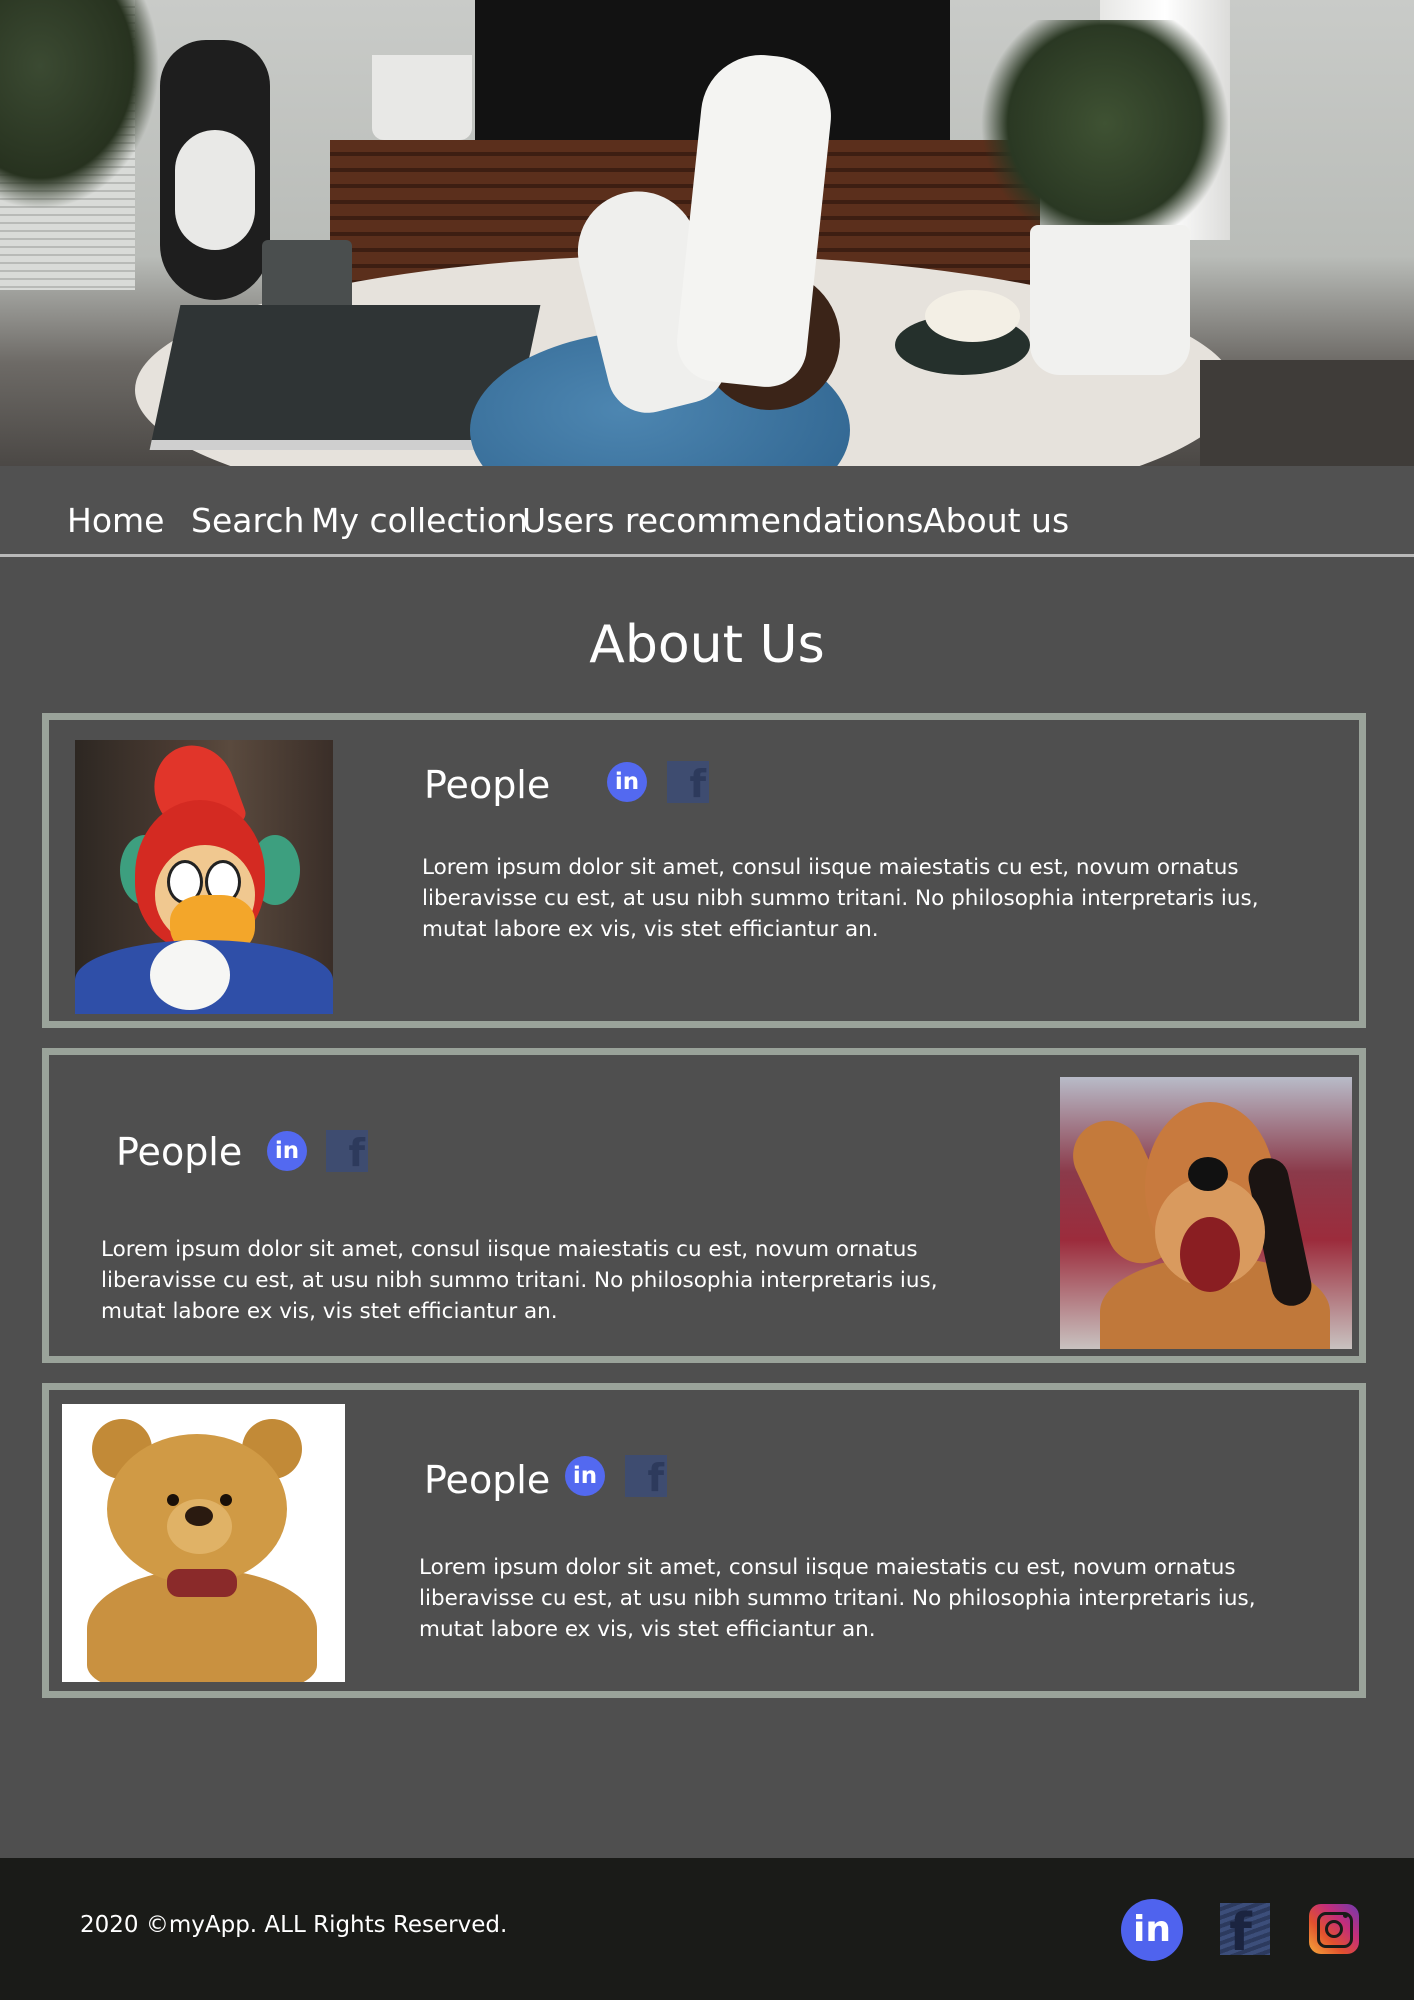  I want to click on nav-search: Search, so click(247, 521).